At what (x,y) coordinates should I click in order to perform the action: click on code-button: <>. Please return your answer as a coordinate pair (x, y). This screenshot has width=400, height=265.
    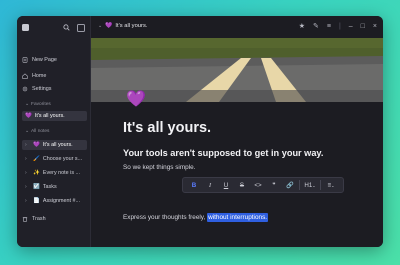
    Looking at the image, I should click on (258, 185).